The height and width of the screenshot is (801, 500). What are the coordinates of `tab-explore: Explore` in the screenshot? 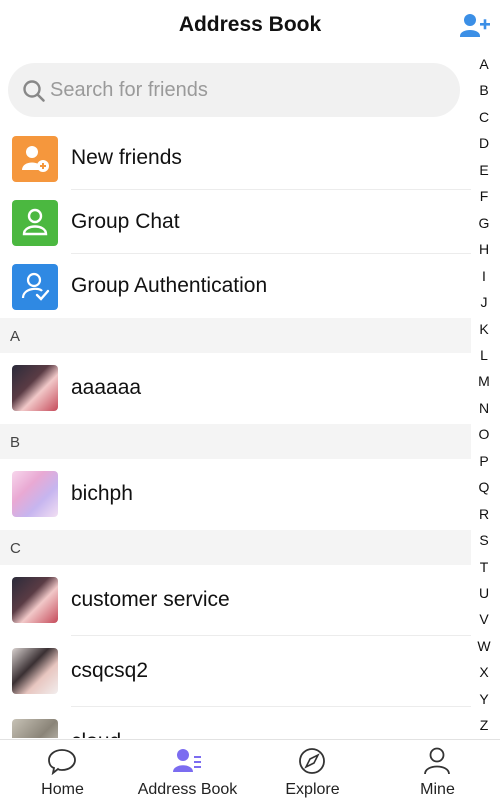 It's located at (312, 770).